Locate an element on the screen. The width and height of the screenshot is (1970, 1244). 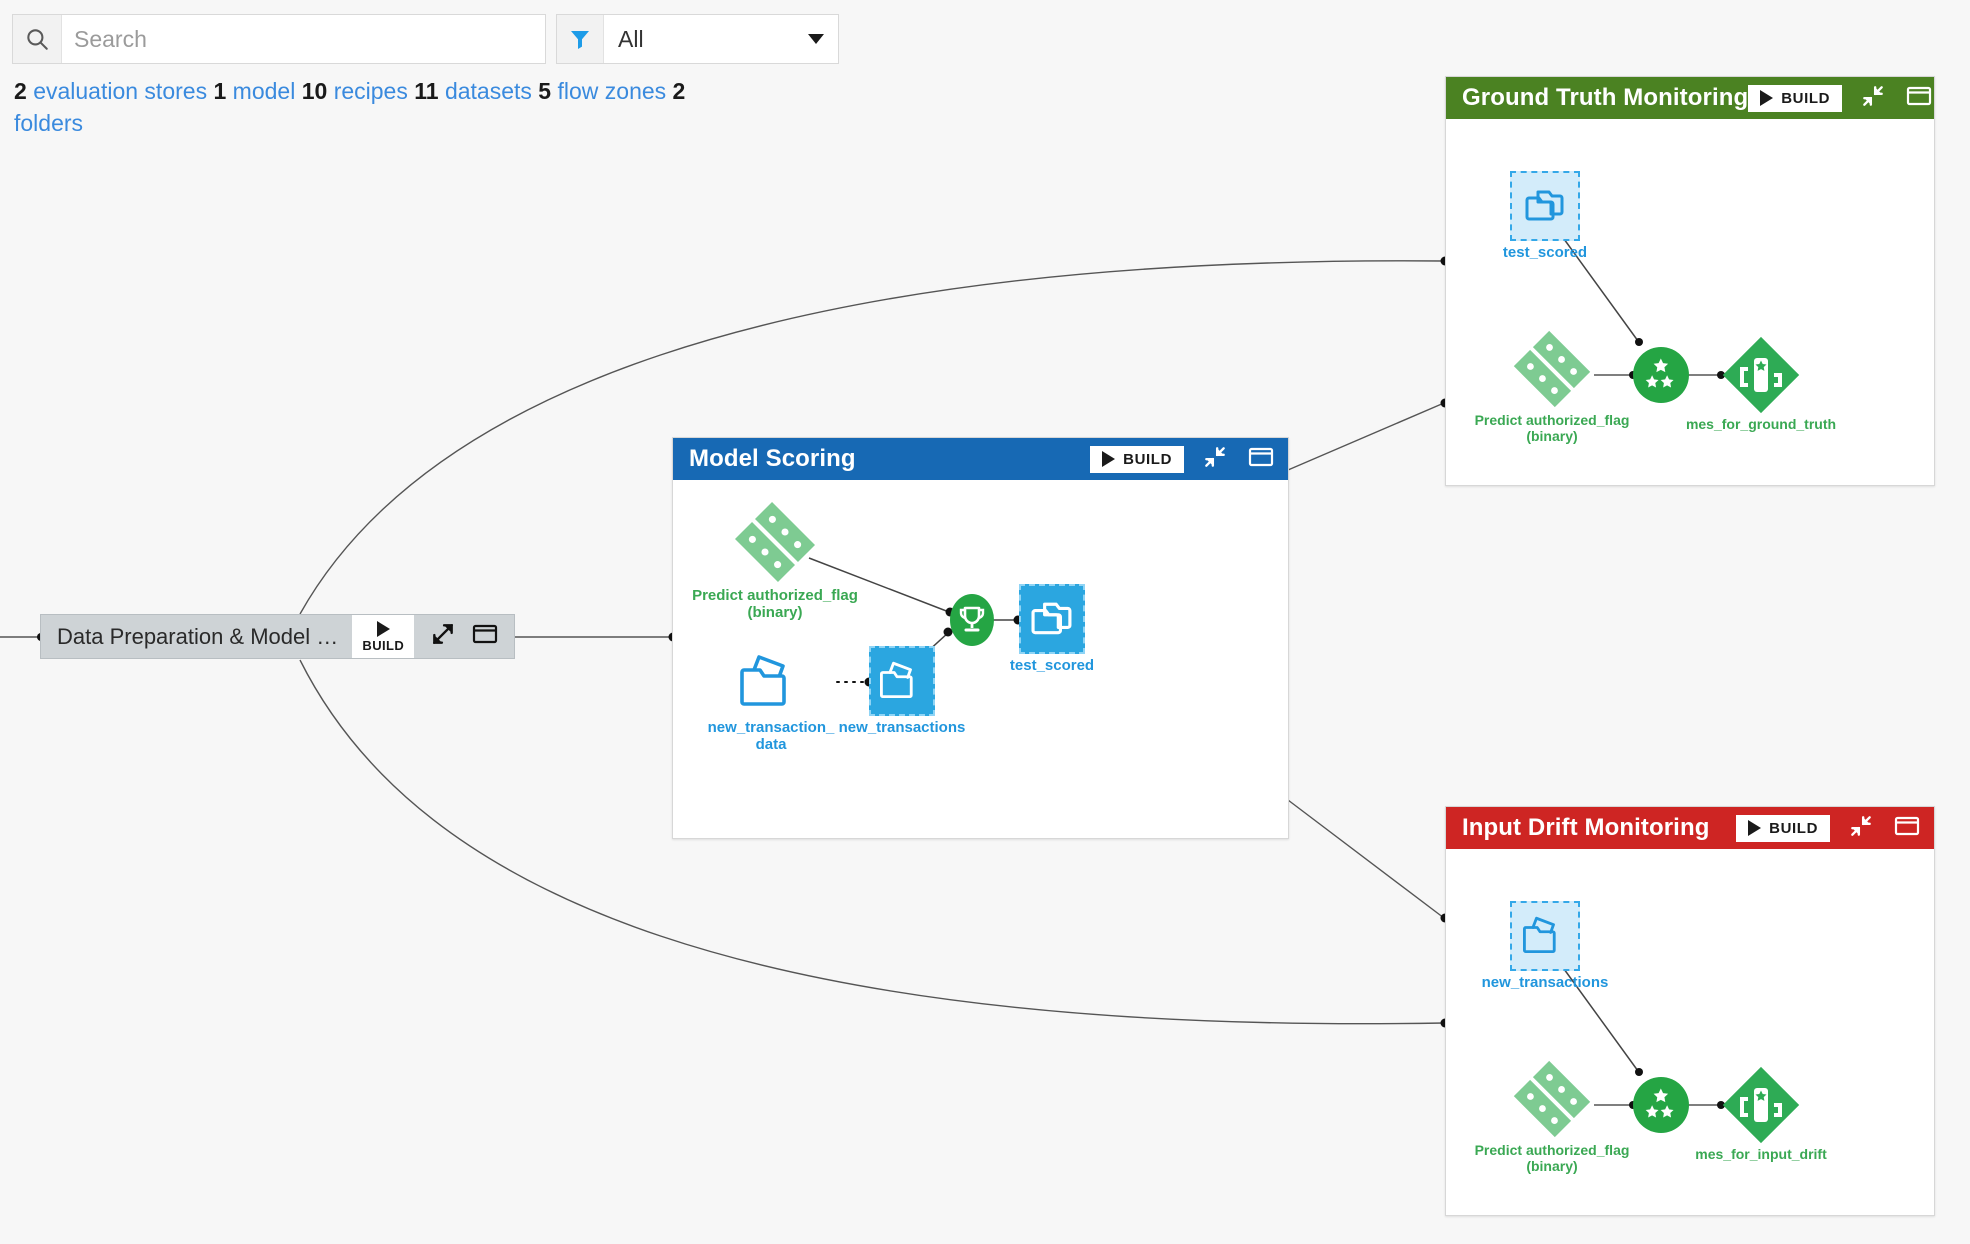
node-evaluation-store-input-drift: mes_for_input_drift is located at coordinates (1761, 1113).